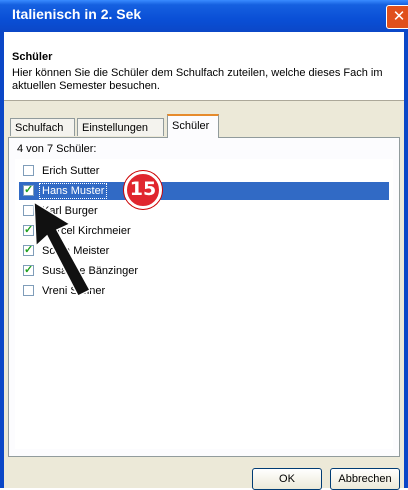  What do you see at coordinates (77, 14) in the screenshot?
I see `window-title: Italienisch in 2. Sek` at bounding box center [77, 14].